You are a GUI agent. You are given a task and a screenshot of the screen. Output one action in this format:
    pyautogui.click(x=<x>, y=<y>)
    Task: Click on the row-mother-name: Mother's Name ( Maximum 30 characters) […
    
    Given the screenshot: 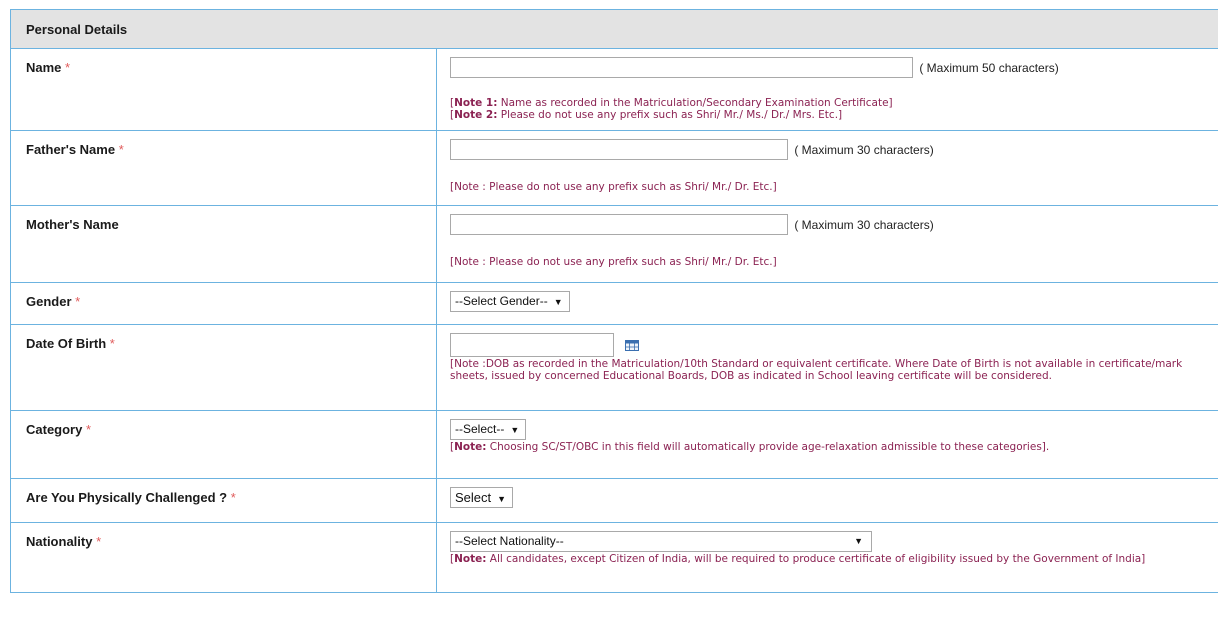 What is the action you would take?
    pyautogui.click(x=614, y=244)
    